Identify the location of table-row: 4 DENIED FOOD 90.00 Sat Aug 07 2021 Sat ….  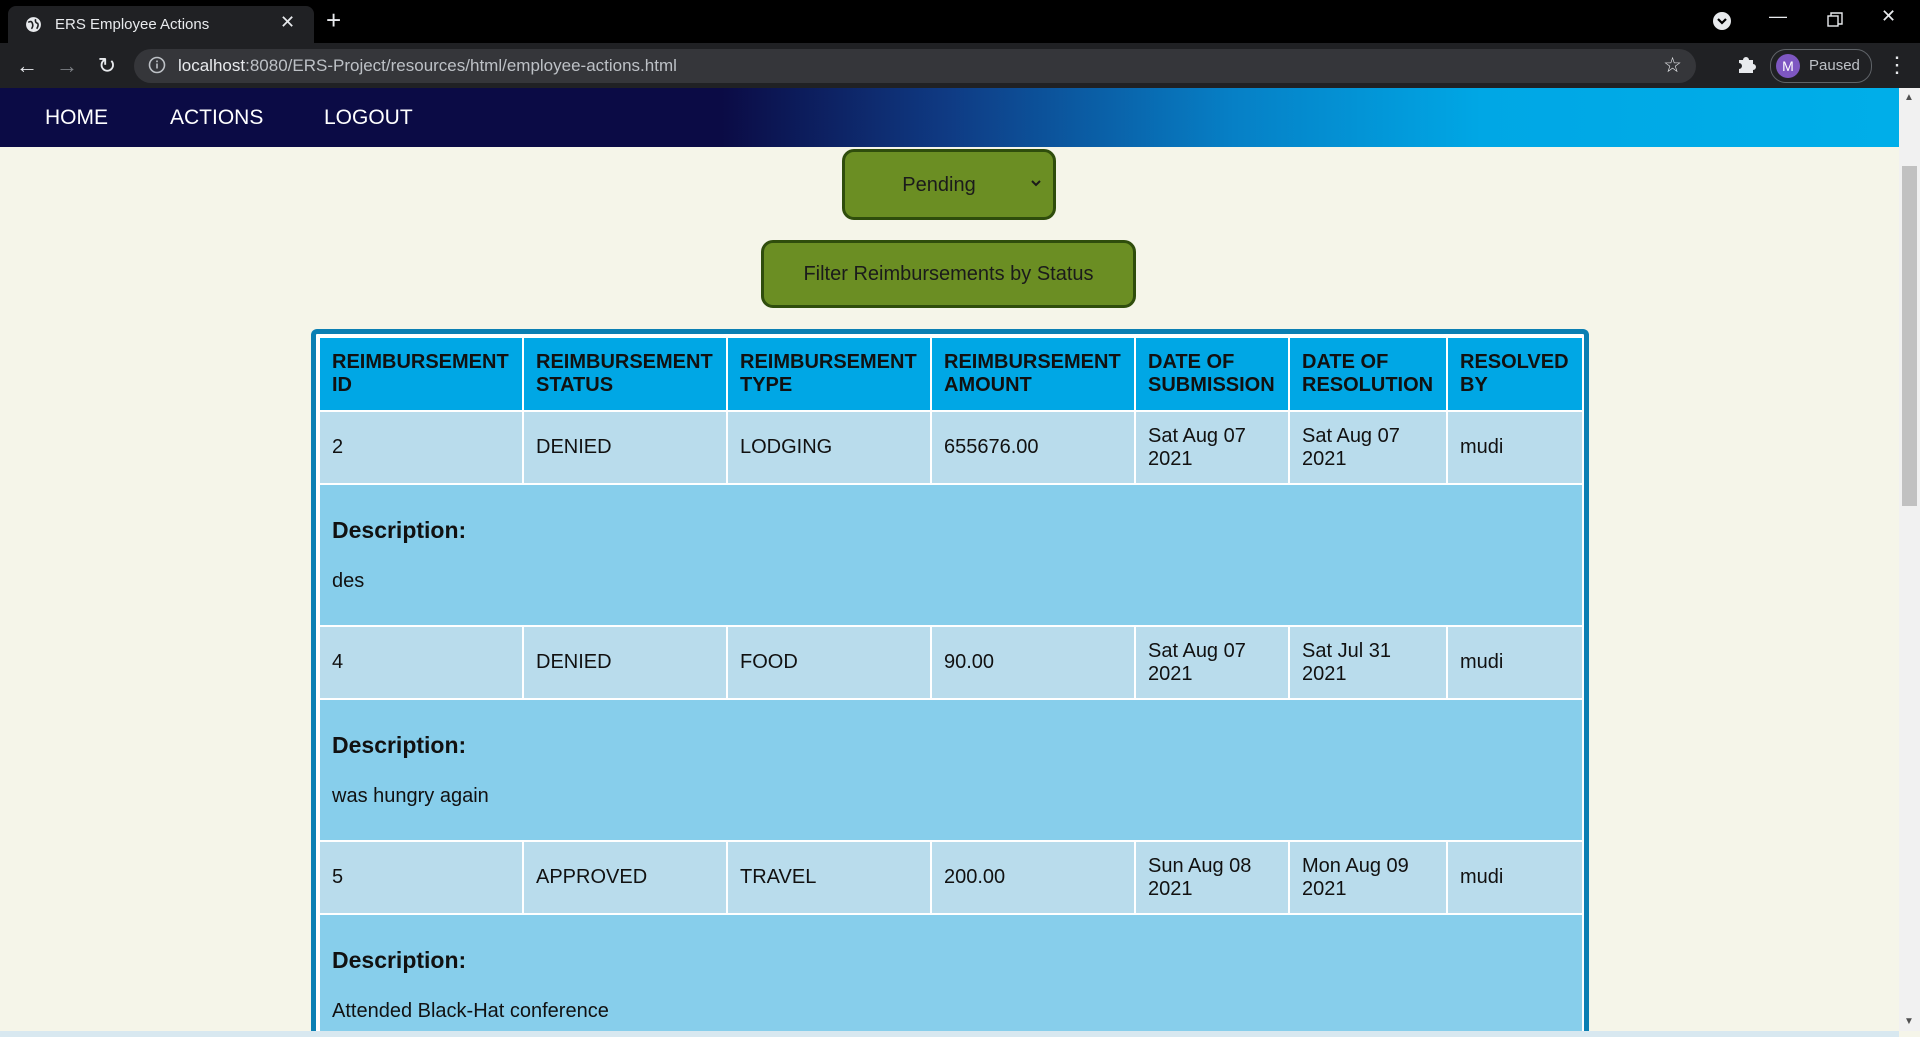
(951, 662).